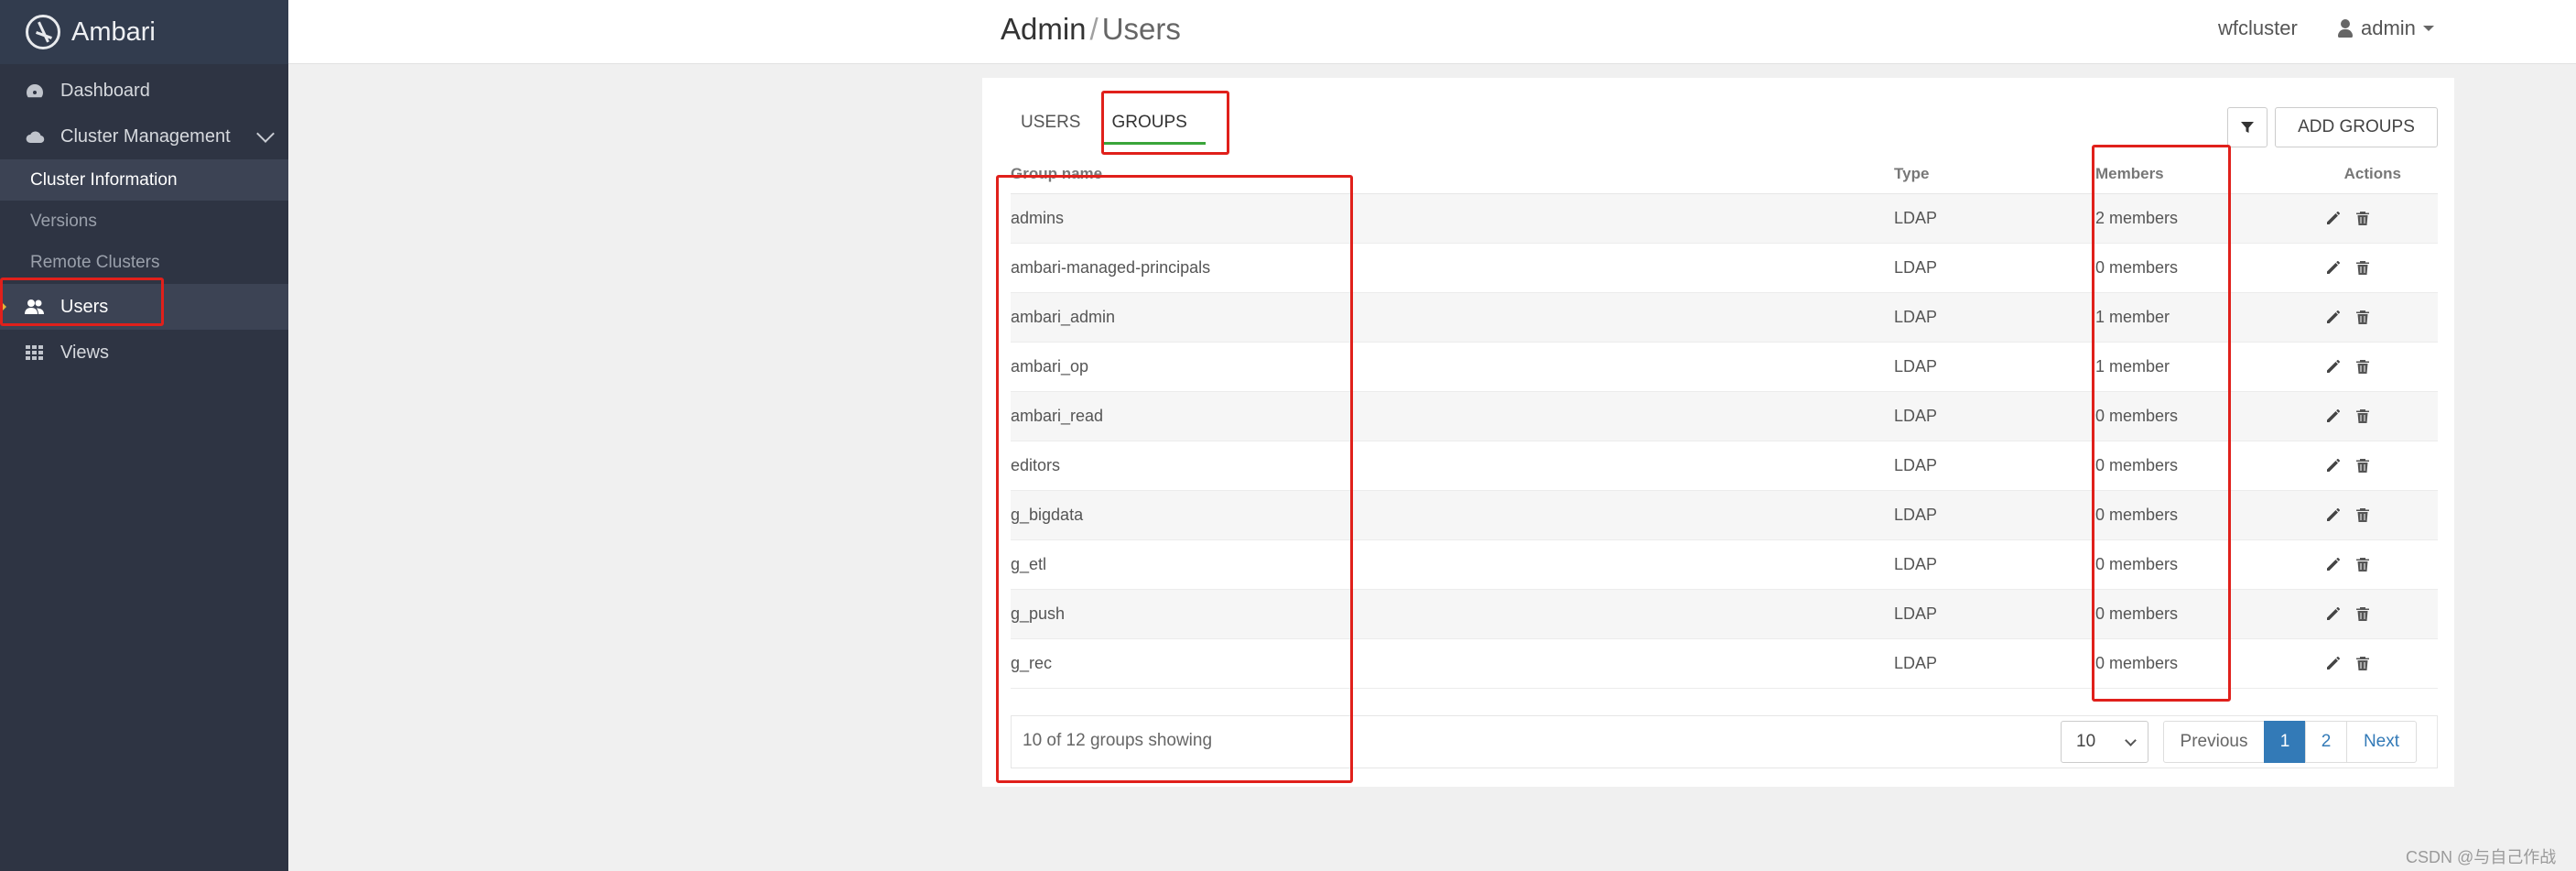 This screenshot has height=871, width=2576. Describe the element at coordinates (2285, 742) in the screenshot. I see `pagination-page-1: 1` at that location.